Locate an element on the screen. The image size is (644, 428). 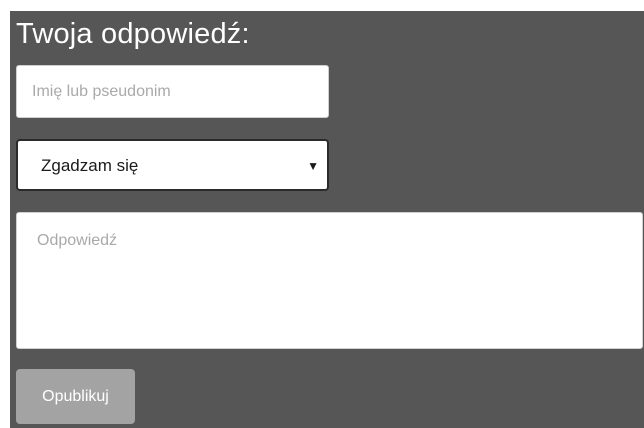
name-input is located at coordinates (172, 91).